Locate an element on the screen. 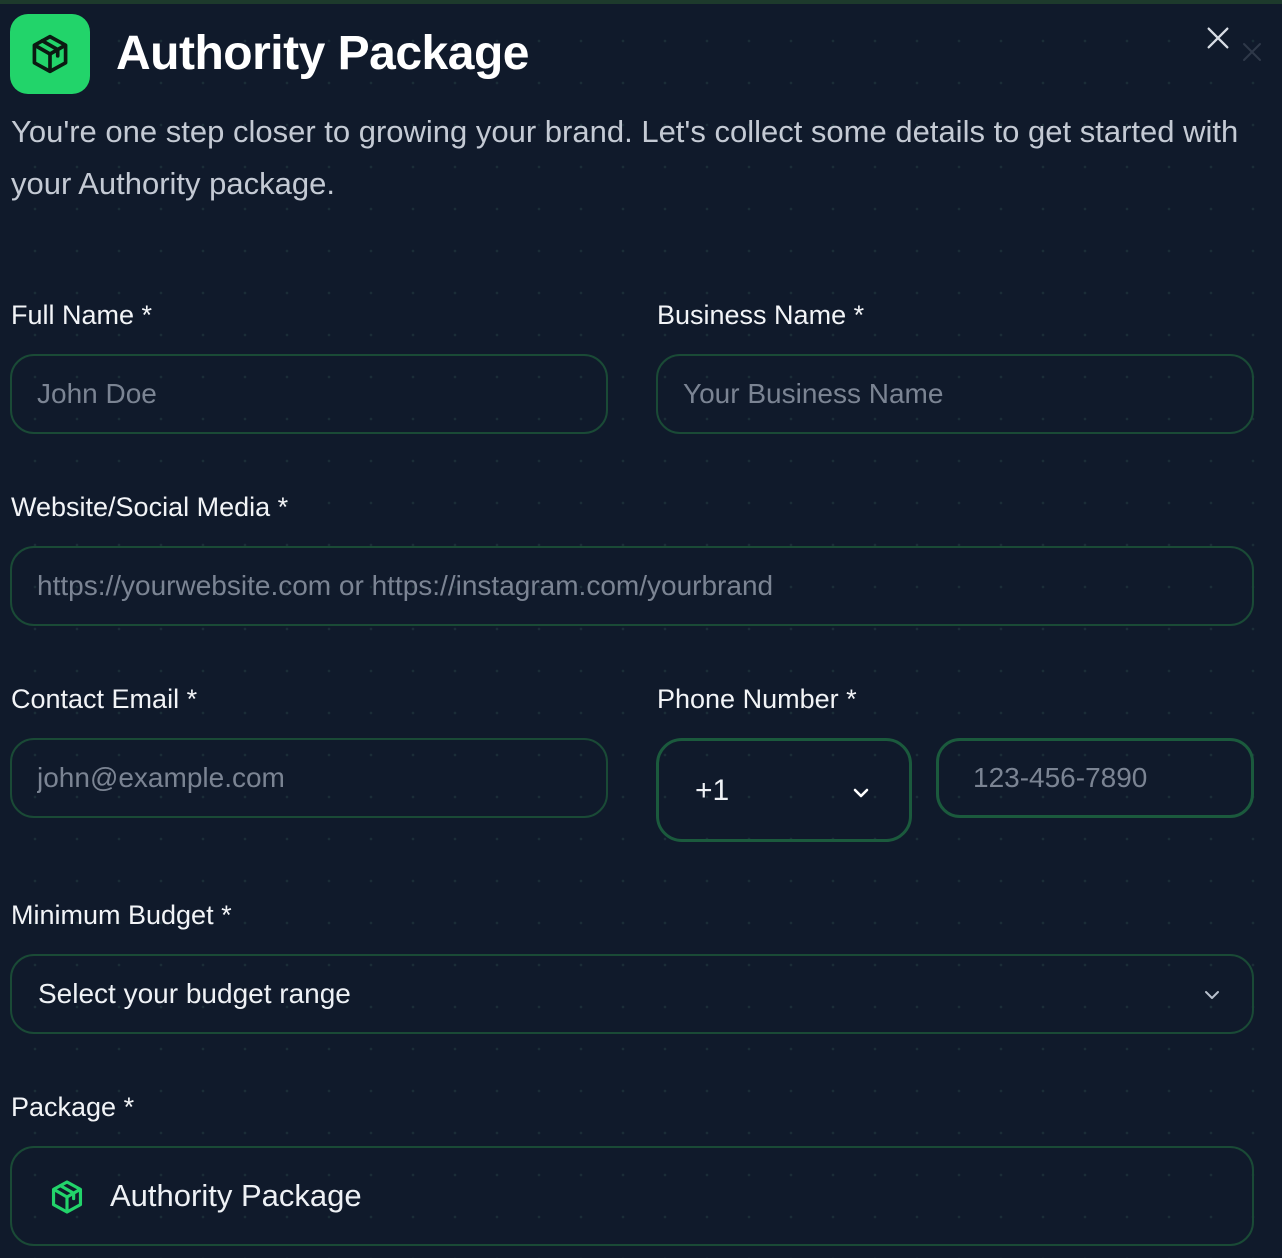 Image resolution: width=1282 pixels, height=1258 pixels. minimum-budget-label: Minimum Budget * is located at coordinates (121, 915).